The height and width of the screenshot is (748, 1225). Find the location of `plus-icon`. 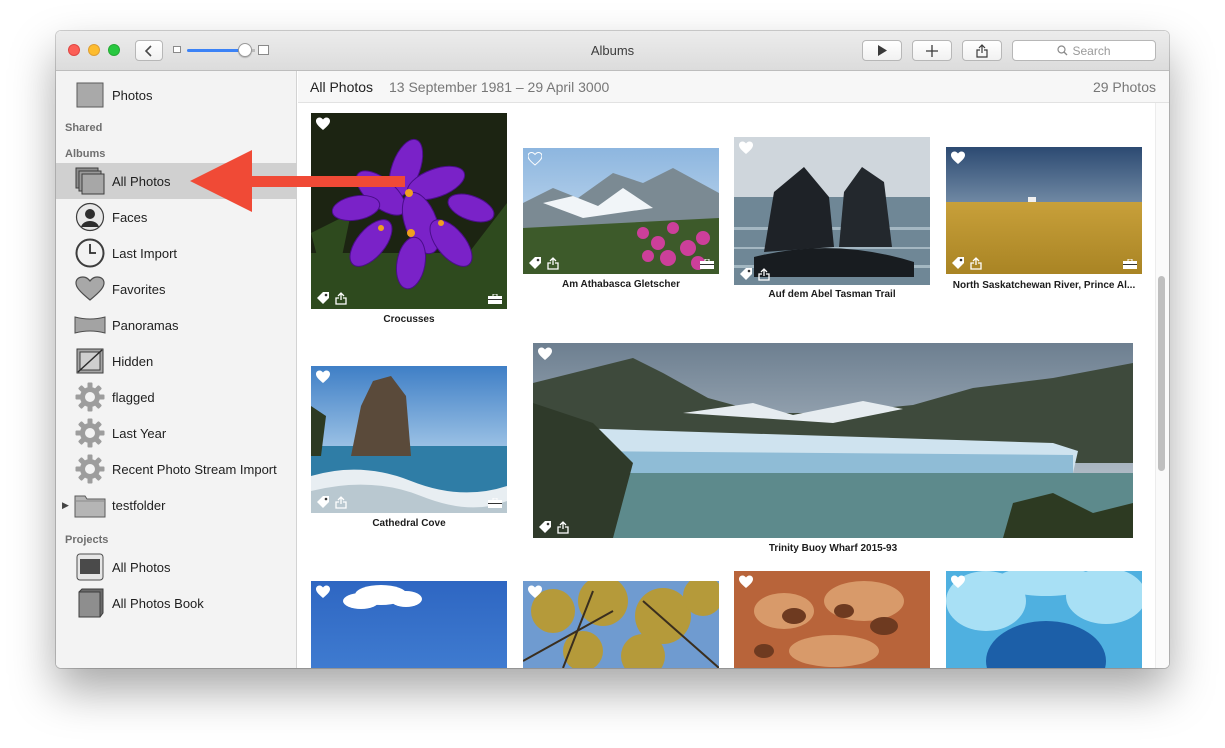

plus-icon is located at coordinates (932, 50).